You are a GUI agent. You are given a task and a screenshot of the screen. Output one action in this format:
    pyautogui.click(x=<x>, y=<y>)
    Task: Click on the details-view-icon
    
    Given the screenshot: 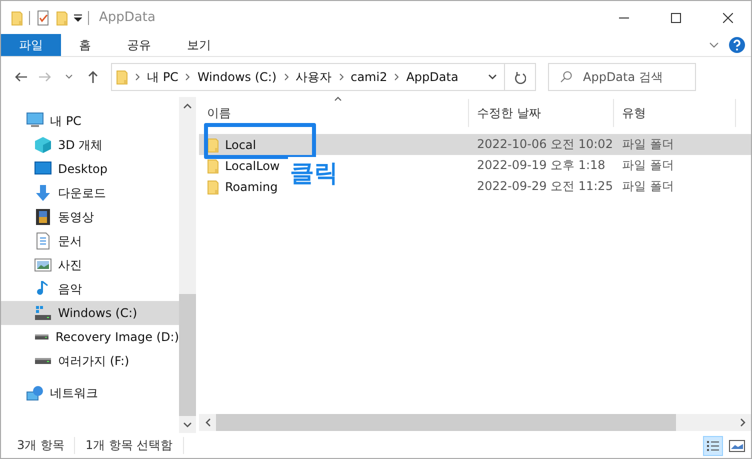 What is the action you would take?
    pyautogui.click(x=713, y=446)
    